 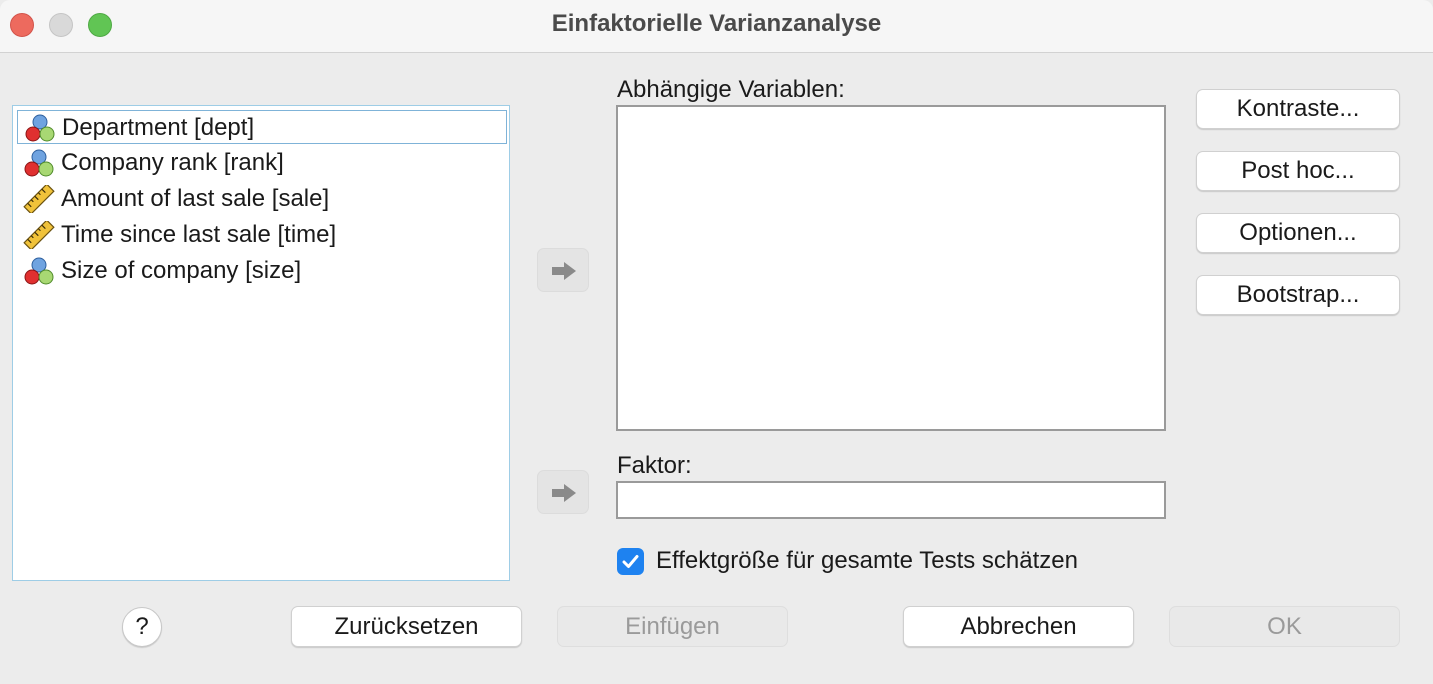 What do you see at coordinates (731, 89) in the screenshot?
I see `dependent-variables-label: Abhängige Variablen:` at bounding box center [731, 89].